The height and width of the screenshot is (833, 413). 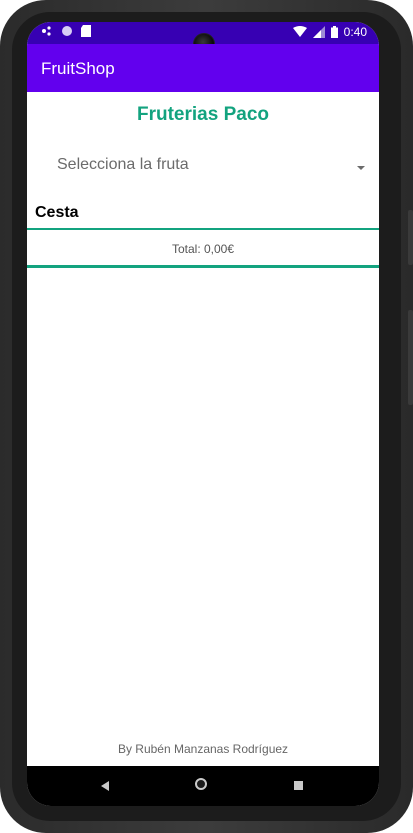 What do you see at coordinates (57, 212) in the screenshot?
I see `basket-label: Cesta` at bounding box center [57, 212].